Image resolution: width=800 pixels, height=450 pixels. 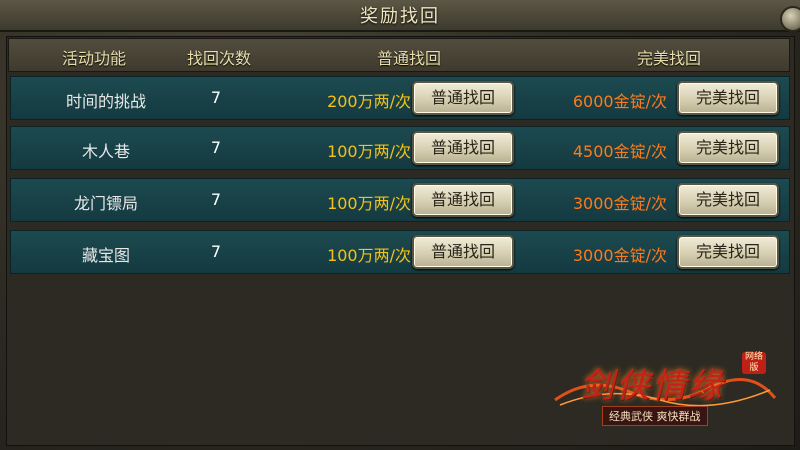 What do you see at coordinates (655, 416) in the screenshot?
I see `logo-subtitle: 经典武侠 爽快群战` at bounding box center [655, 416].